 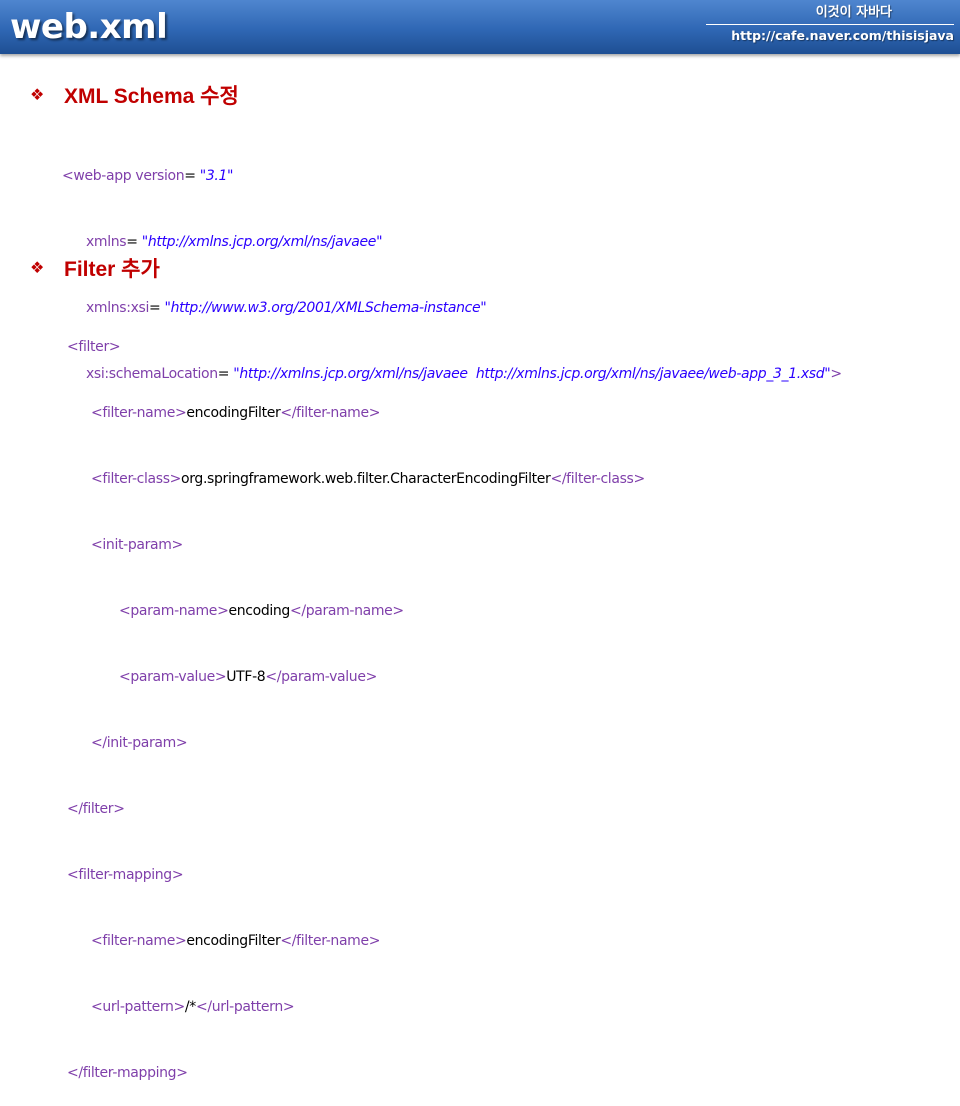 I want to click on xml-tag: <param-value>, so click(x=173, y=677).